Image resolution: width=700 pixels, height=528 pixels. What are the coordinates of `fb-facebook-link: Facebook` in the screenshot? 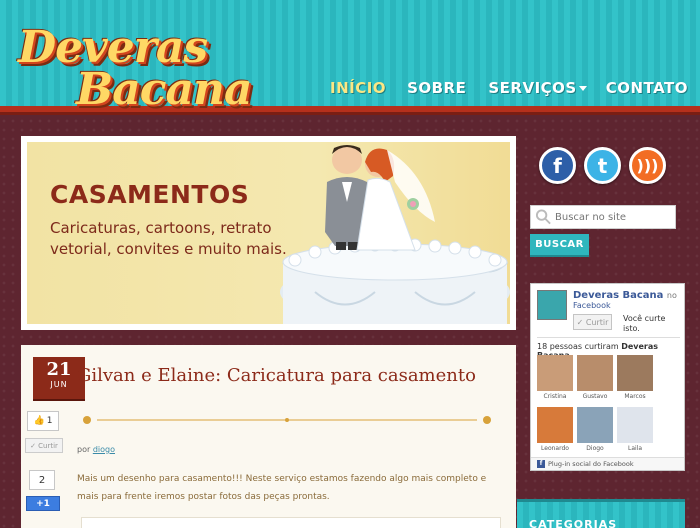 It's located at (592, 305).